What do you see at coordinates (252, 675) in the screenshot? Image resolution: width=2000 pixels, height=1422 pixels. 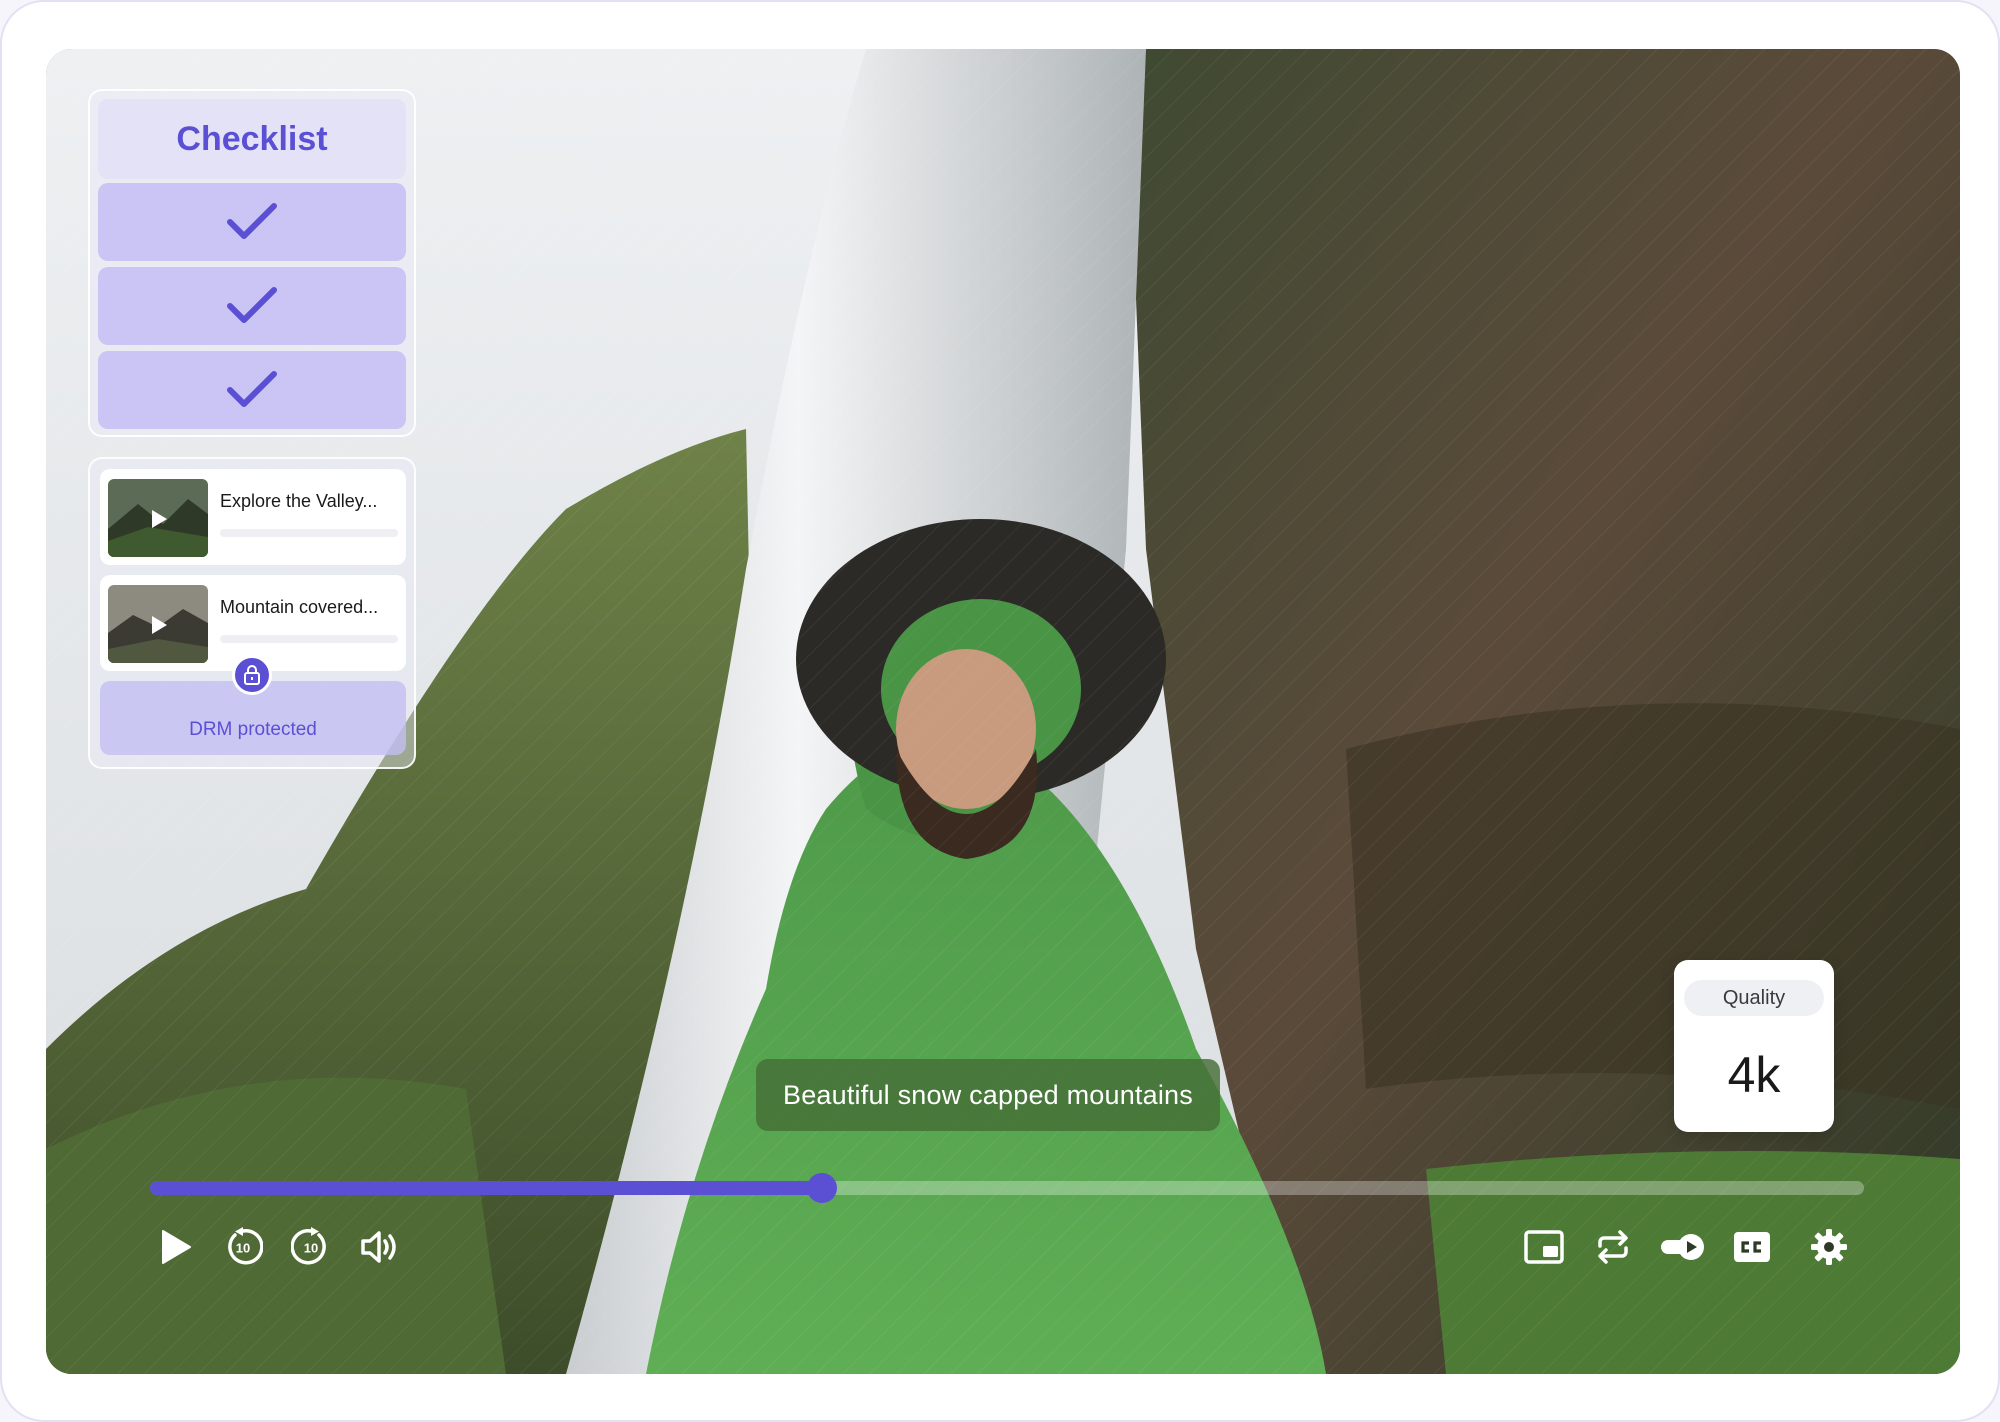 I see `lock-icon` at bounding box center [252, 675].